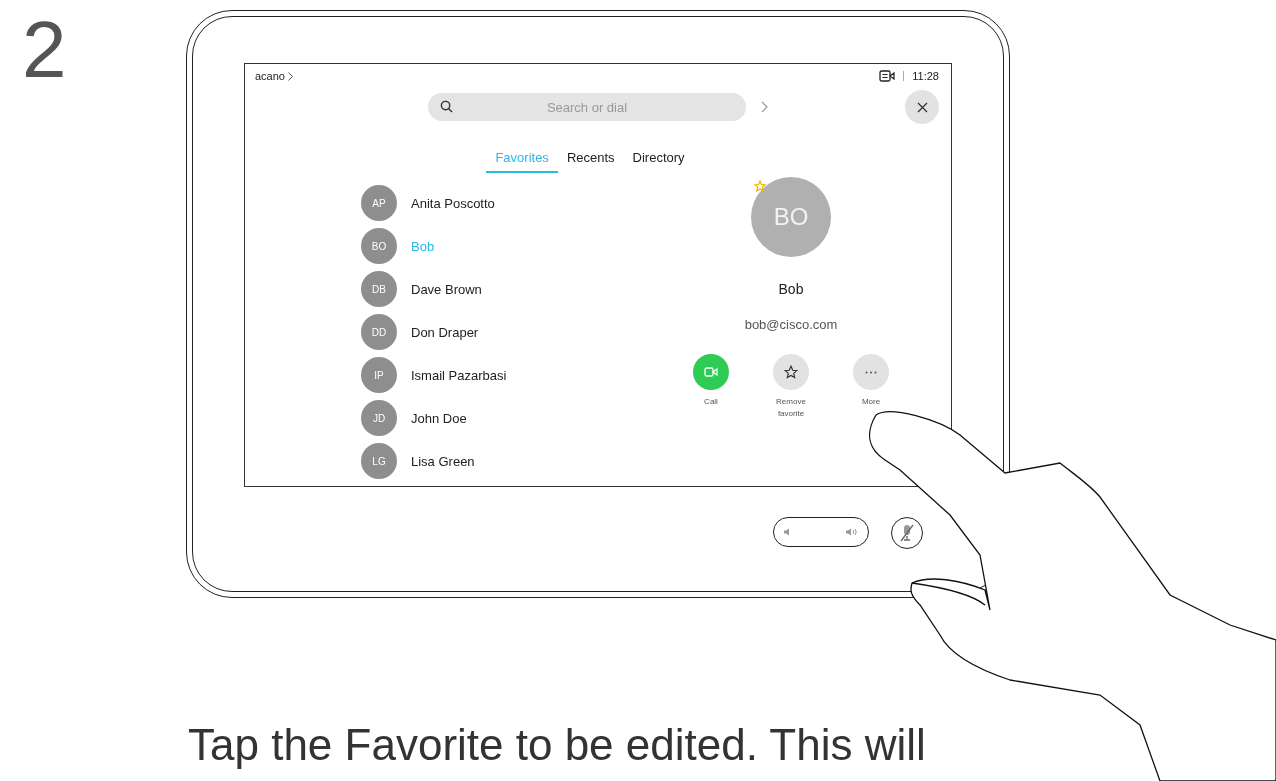 This screenshot has width=1276, height=781. Describe the element at coordinates (791, 408) in the screenshot. I see `action-label: Remove favorite` at that location.